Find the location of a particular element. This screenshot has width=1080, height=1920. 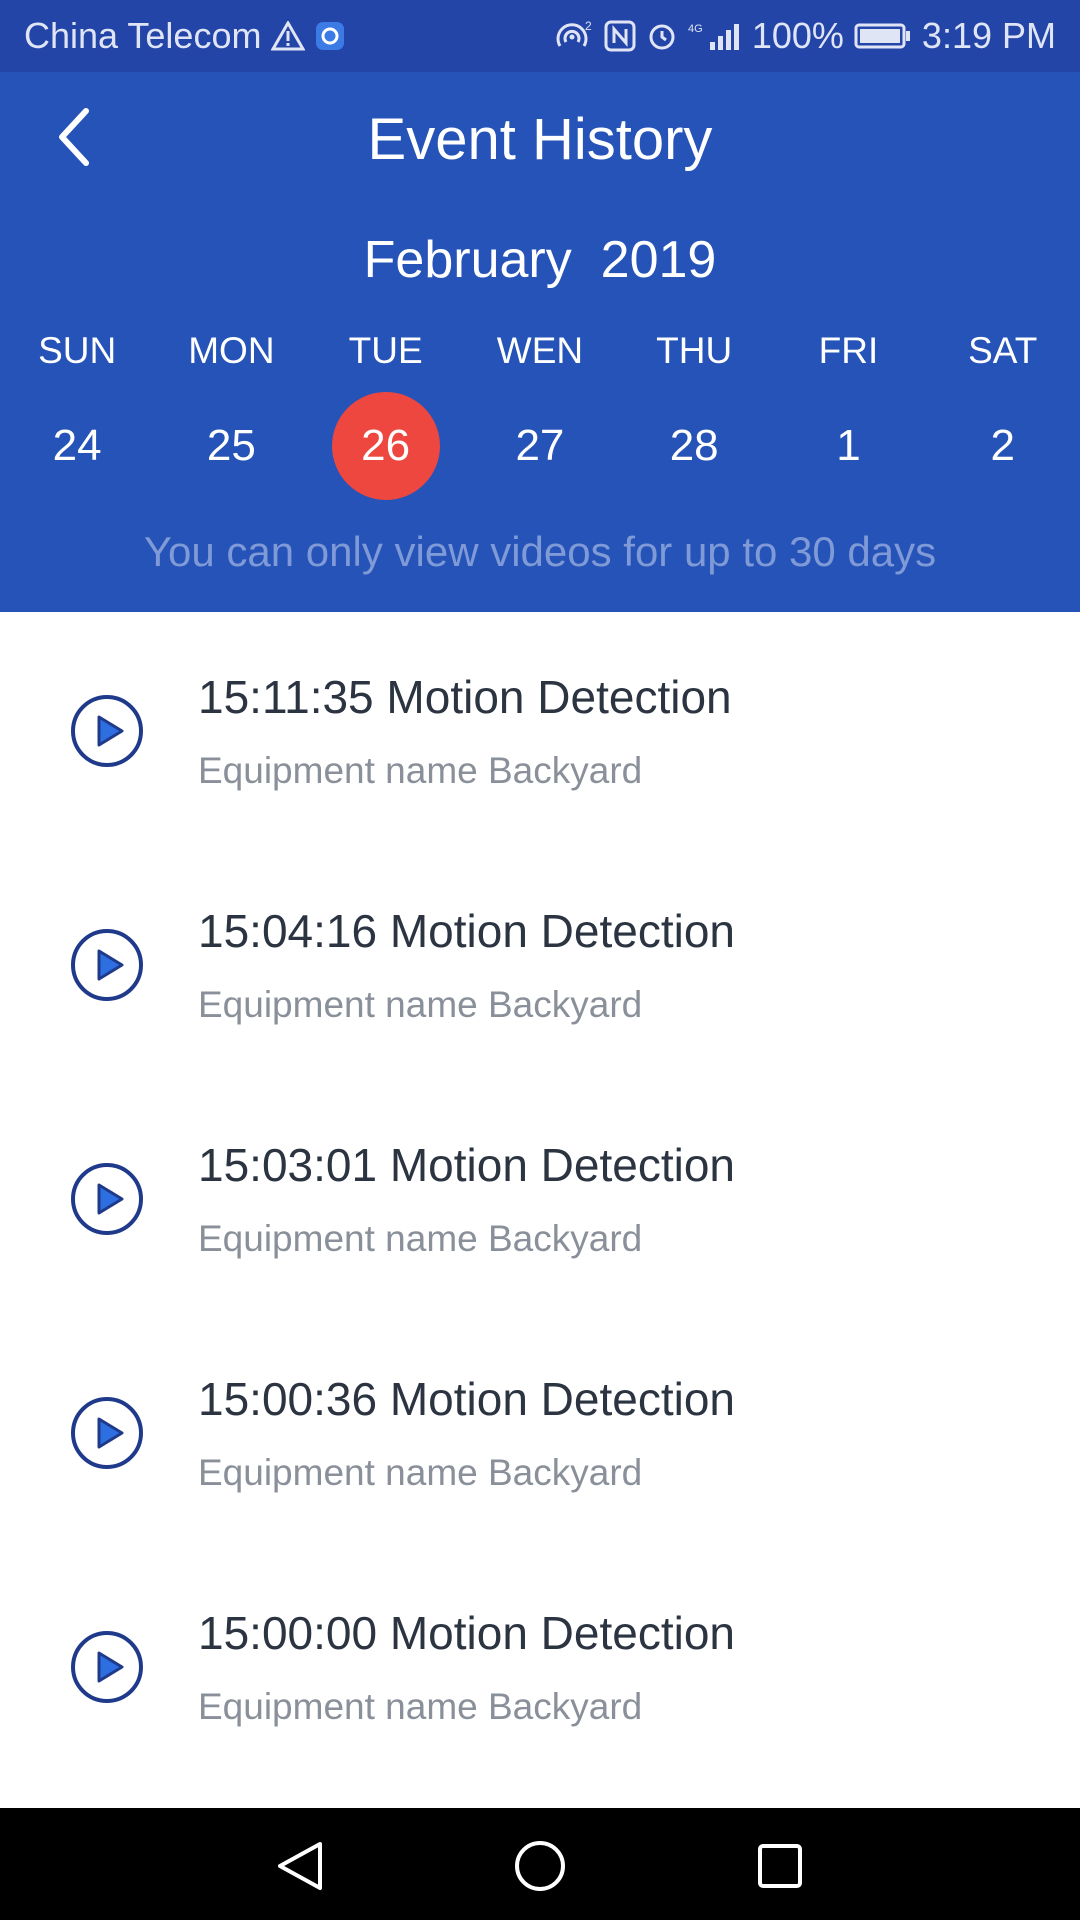

date-cell-selected: 26 is located at coordinates (386, 446).